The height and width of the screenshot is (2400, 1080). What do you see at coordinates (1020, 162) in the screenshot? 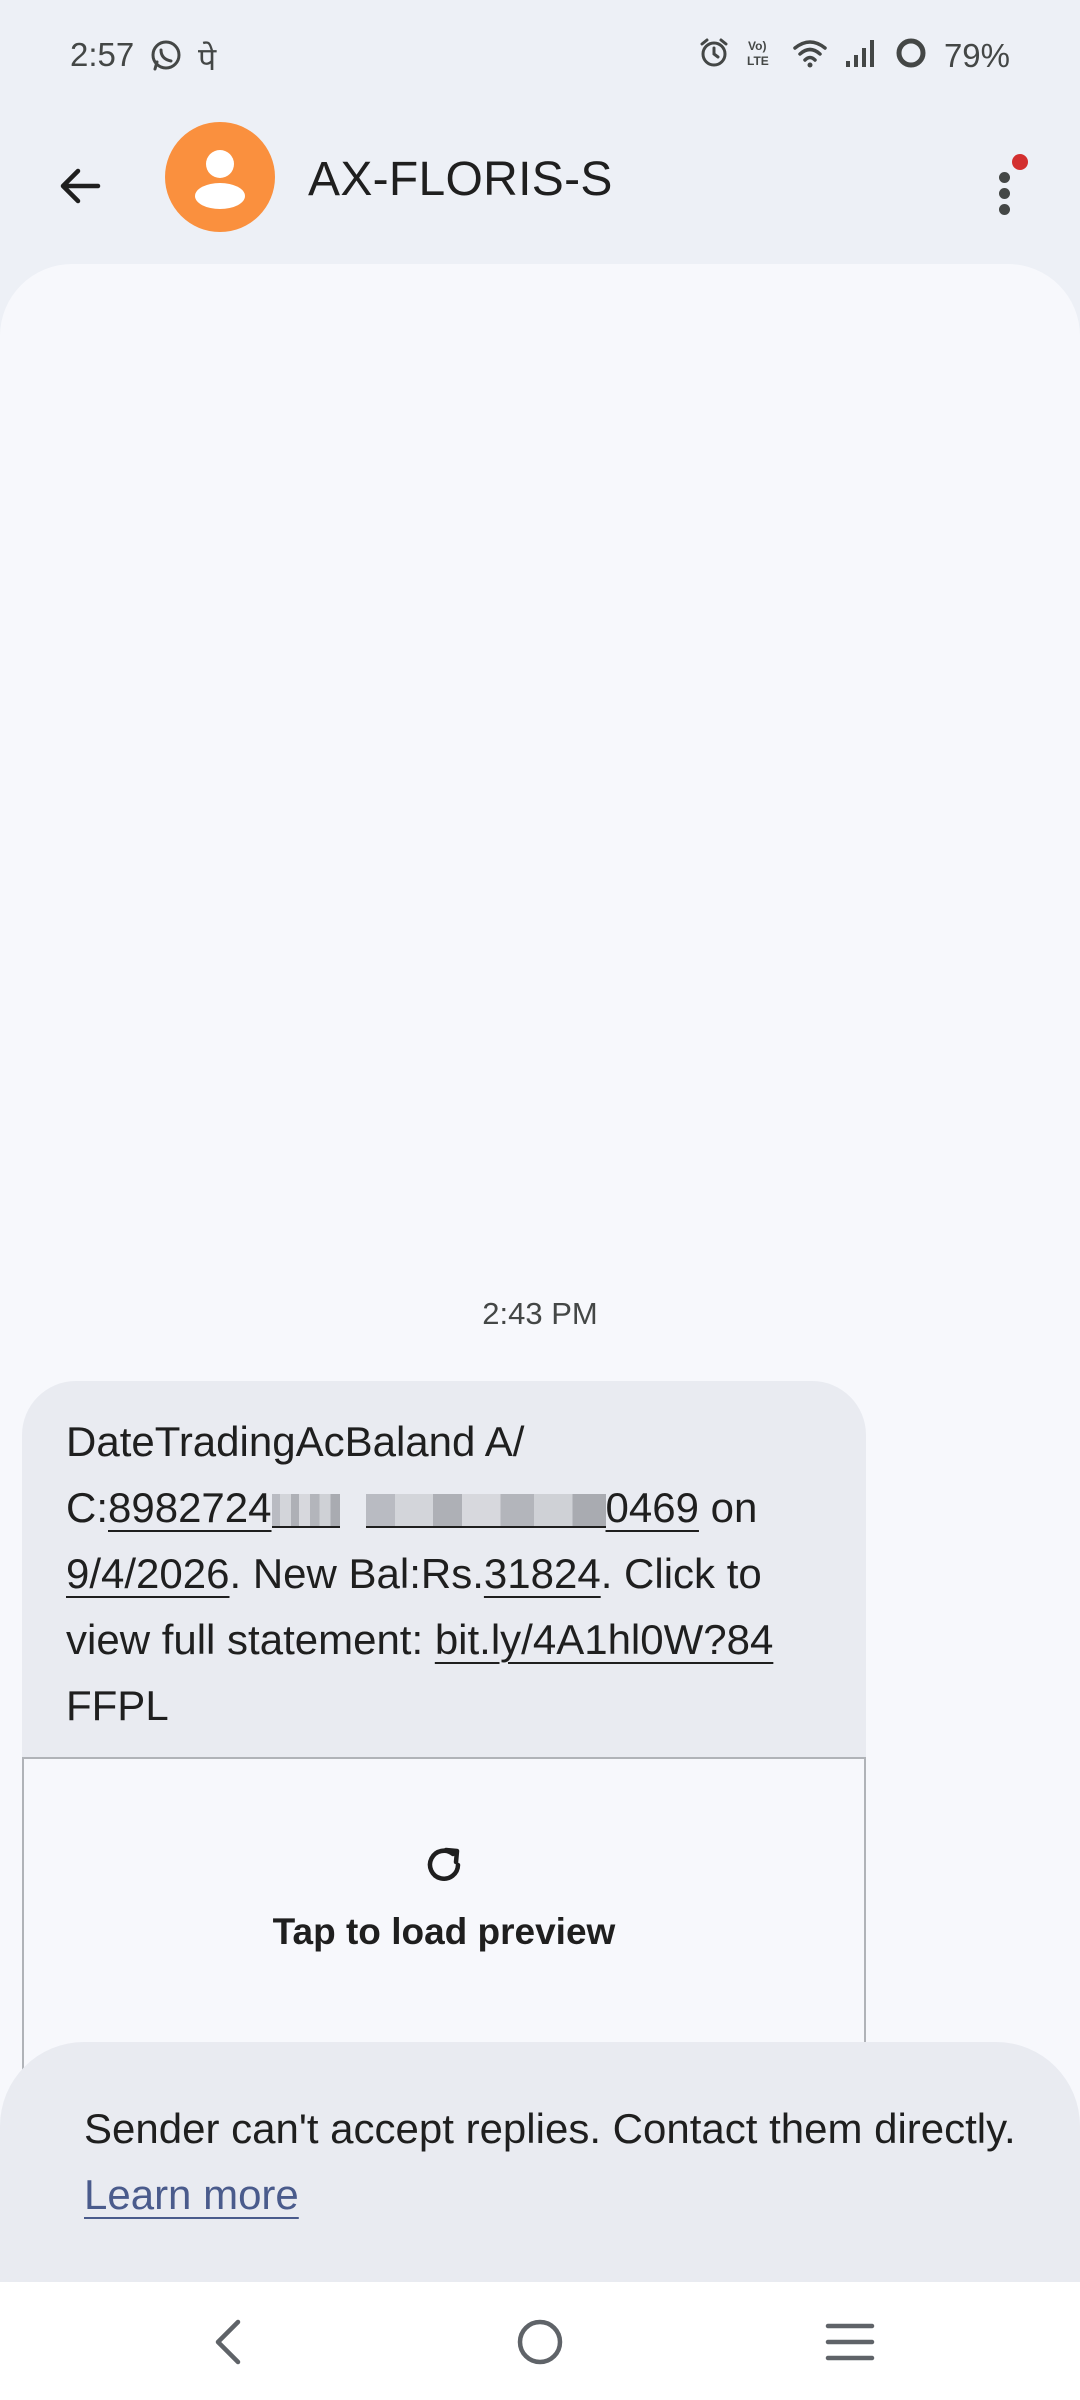
I see `notification-dot` at bounding box center [1020, 162].